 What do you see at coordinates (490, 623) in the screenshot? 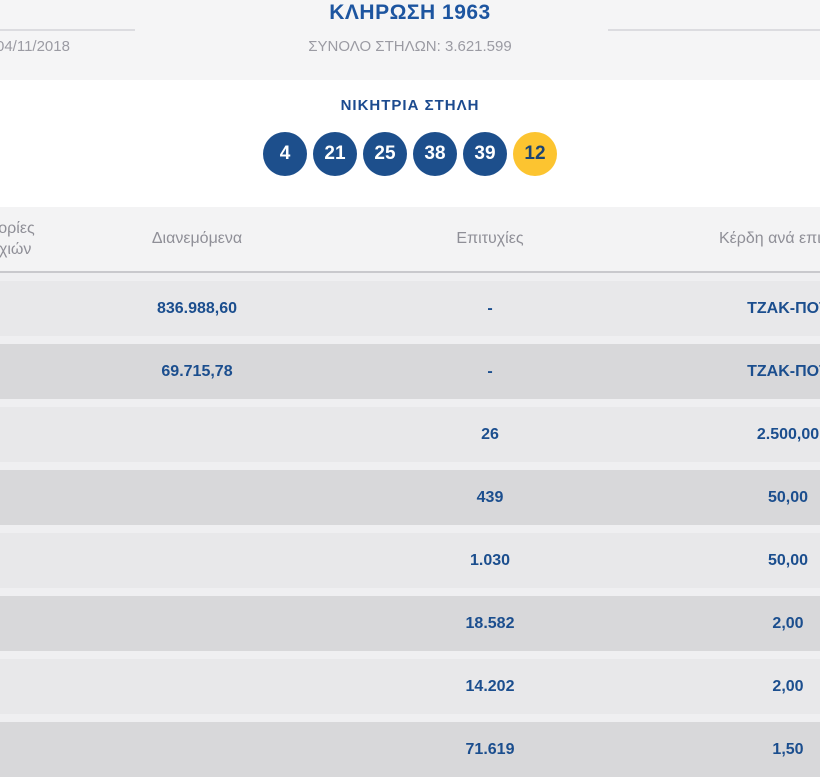
I see `cell-wins: 18.582` at bounding box center [490, 623].